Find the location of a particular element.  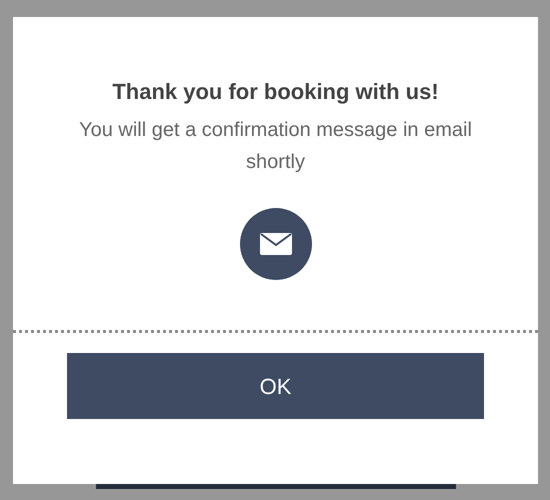

dialog-title: Thank you for booking with us! is located at coordinates (275, 92).